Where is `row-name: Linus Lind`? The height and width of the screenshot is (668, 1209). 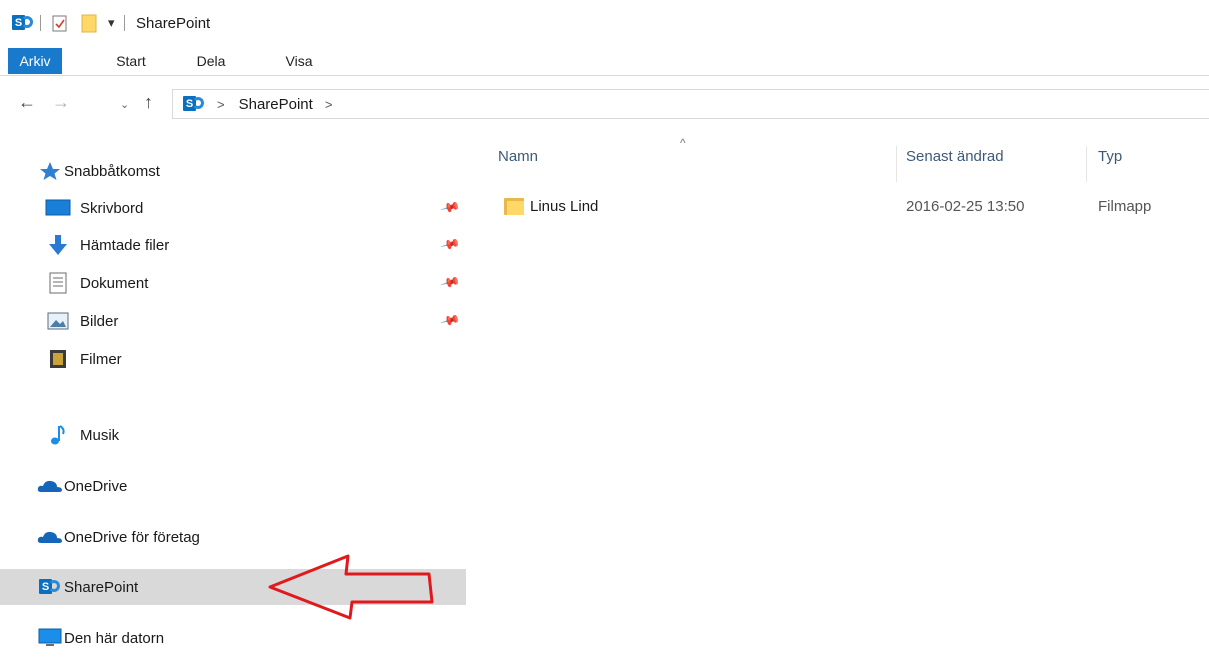 row-name: Linus Lind is located at coordinates (564, 206).